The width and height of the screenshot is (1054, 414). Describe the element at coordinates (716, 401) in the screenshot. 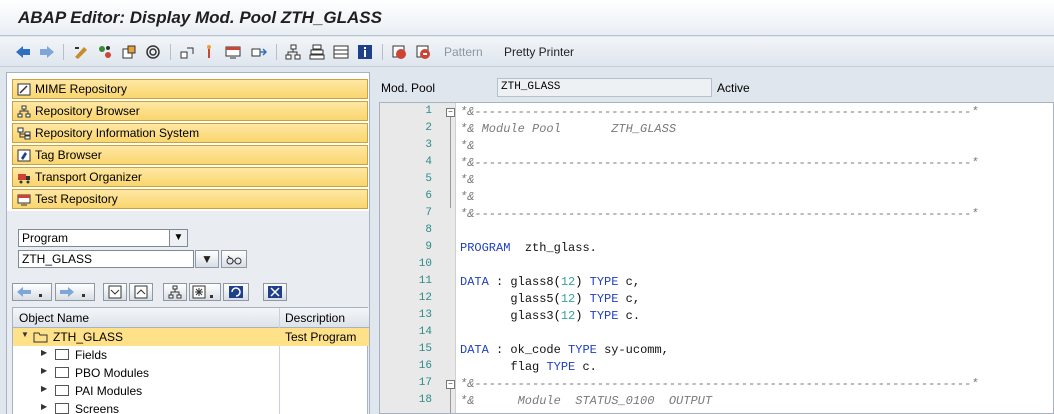

I see `code-line: 18 *& Module STATUS_0100 OUTPUT` at that location.